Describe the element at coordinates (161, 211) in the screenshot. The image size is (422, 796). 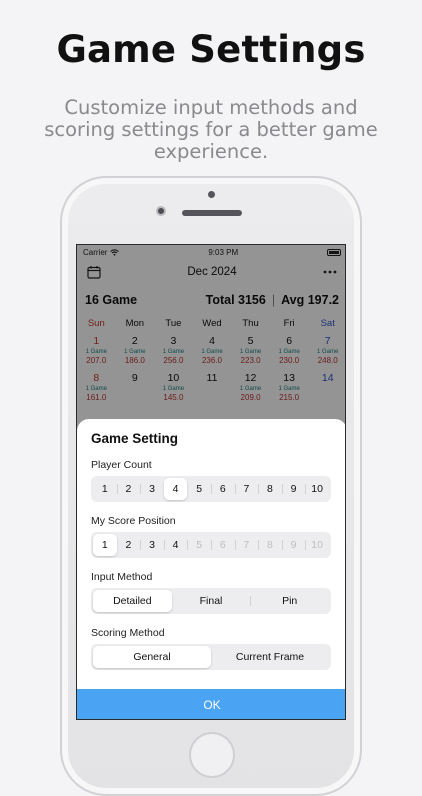
I see `front-camera-icon` at that location.